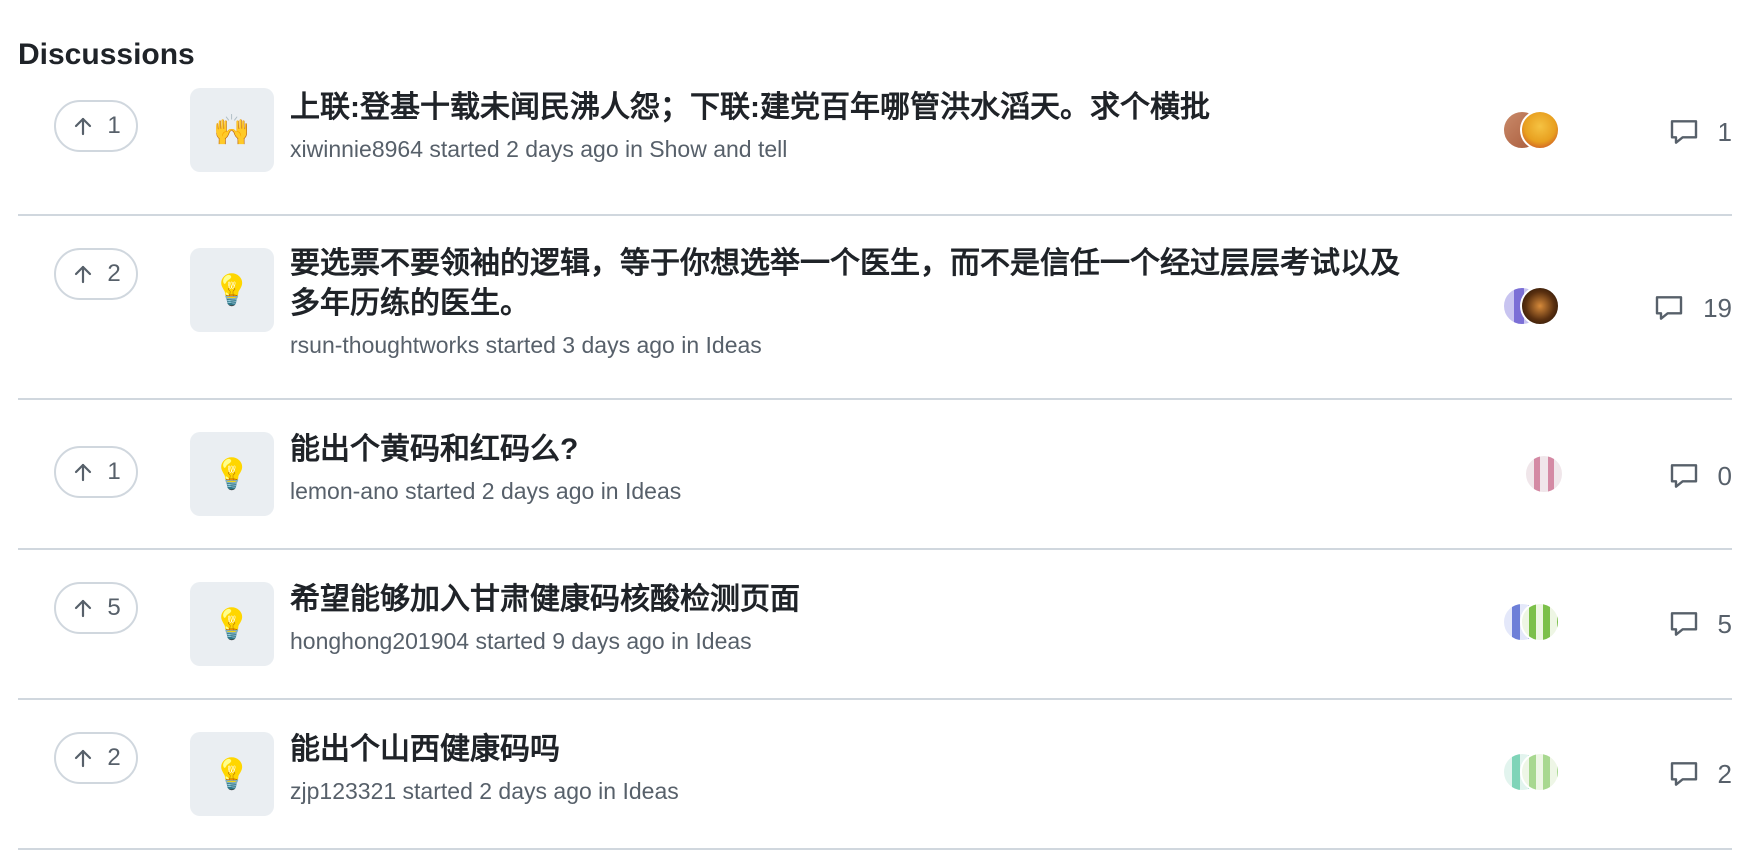  What do you see at coordinates (1724, 773) in the screenshot?
I see `comments-count: 2` at bounding box center [1724, 773].